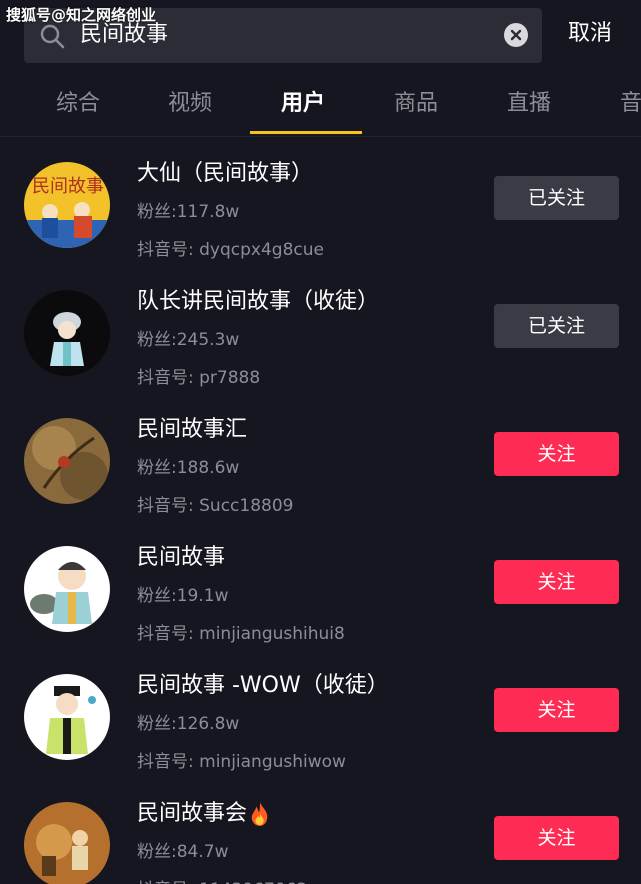 The height and width of the screenshot is (884, 641). What do you see at coordinates (68, 186) in the screenshot?
I see `svg-text: 民间故事` at bounding box center [68, 186].